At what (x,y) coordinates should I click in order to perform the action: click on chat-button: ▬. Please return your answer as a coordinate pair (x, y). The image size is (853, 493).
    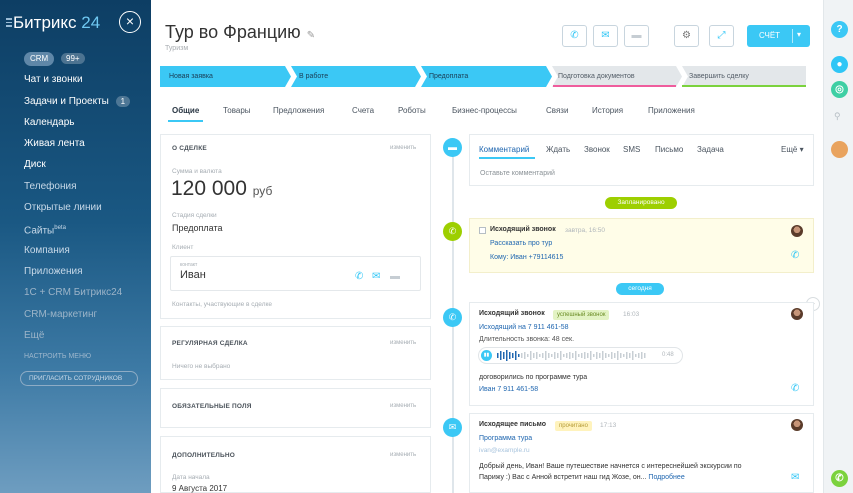
    Looking at the image, I should click on (636, 36).